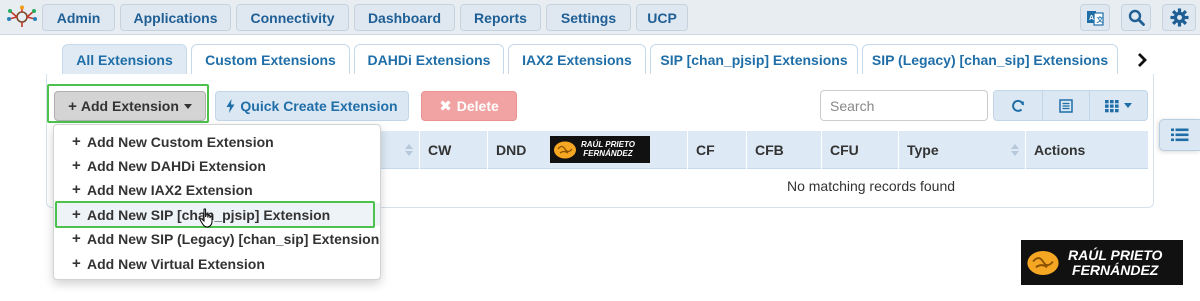 This screenshot has height=301, width=1200. What do you see at coordinates (292, 17) in the screenshot?
I see `nav-connectivity: Connectivity` at bounding box center [292, 17].